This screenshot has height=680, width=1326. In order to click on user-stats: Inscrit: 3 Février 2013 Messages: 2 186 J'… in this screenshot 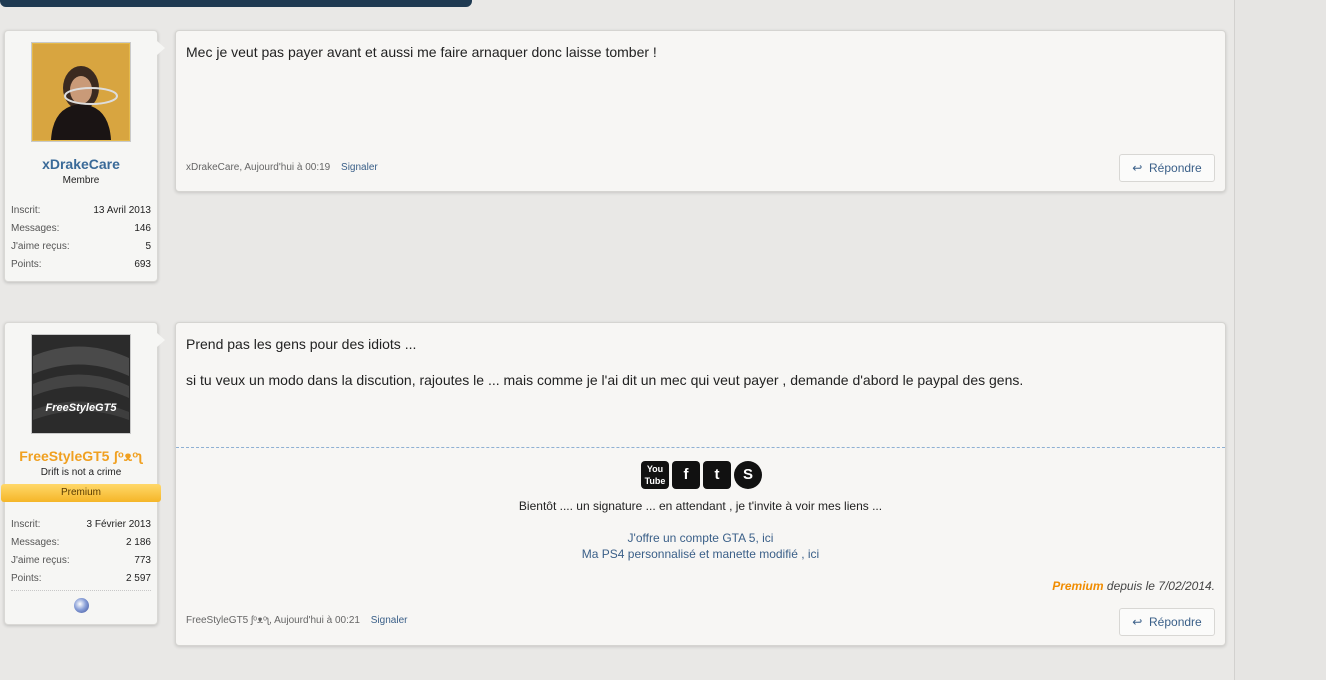, I will do `click(81, 552)`.